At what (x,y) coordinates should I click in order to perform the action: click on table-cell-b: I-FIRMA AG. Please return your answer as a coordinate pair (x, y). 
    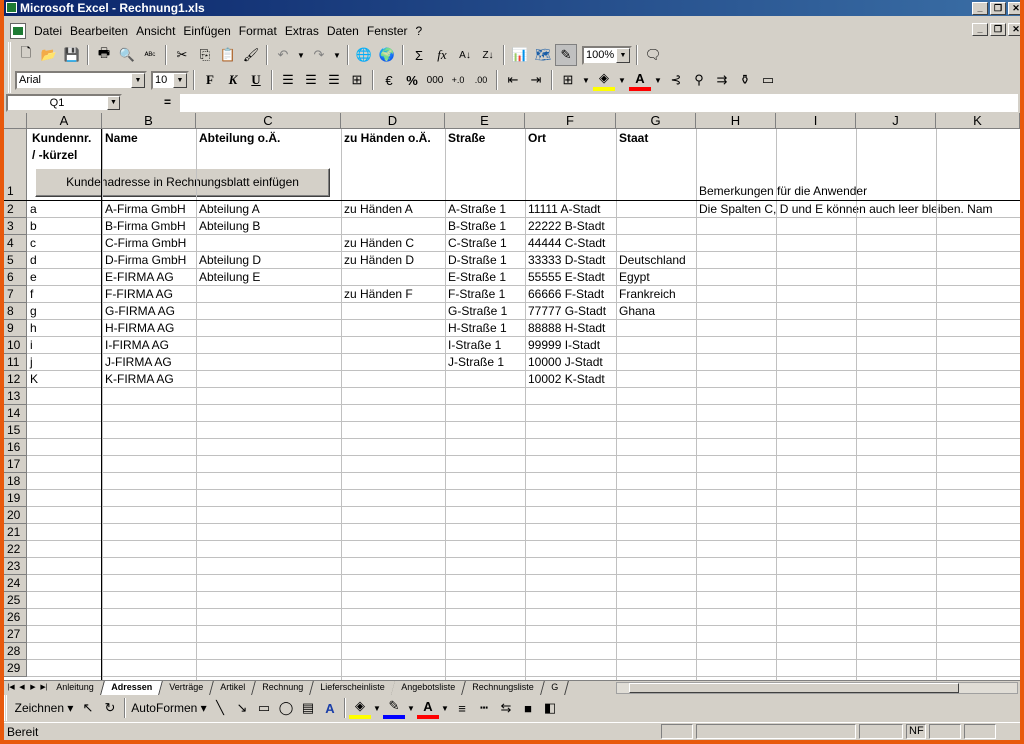
    Looking at the image, I should click on (135, 345).